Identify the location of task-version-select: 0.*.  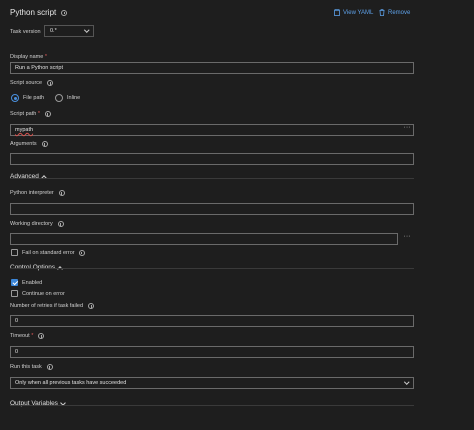
(69, 31).